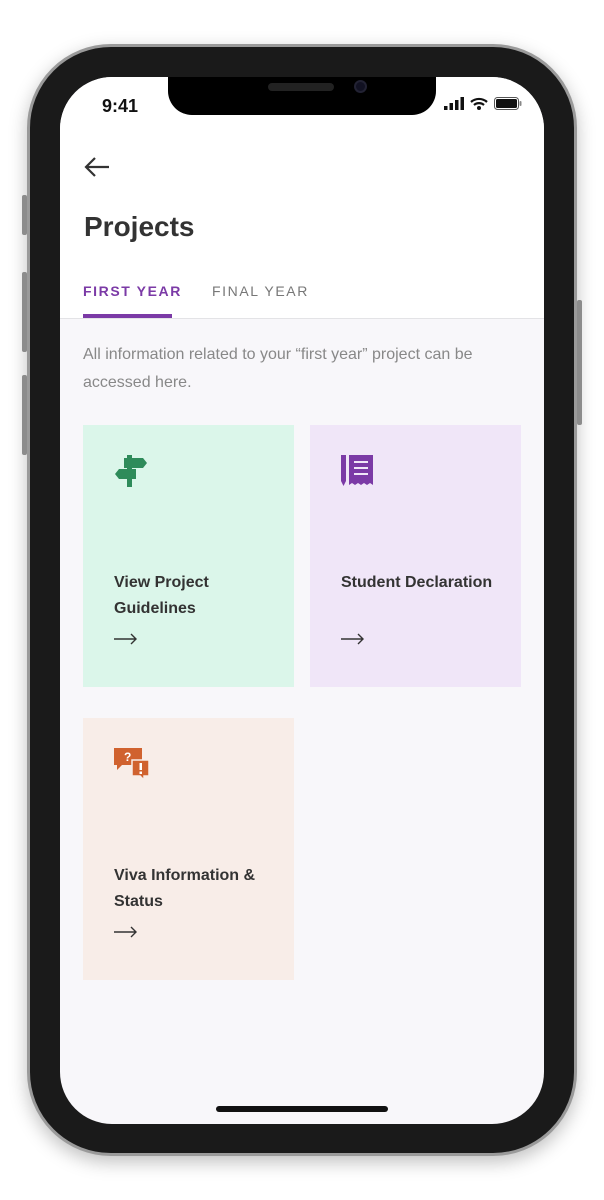  I want to click on signal-icon, so click(454, 103).